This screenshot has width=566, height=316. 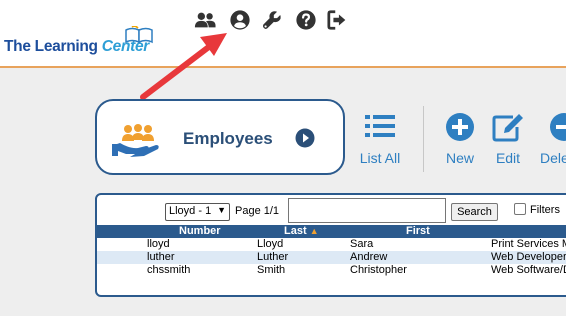 I want to click on record-selector-value: Lloyd - 1, so click(x=190, y=211).